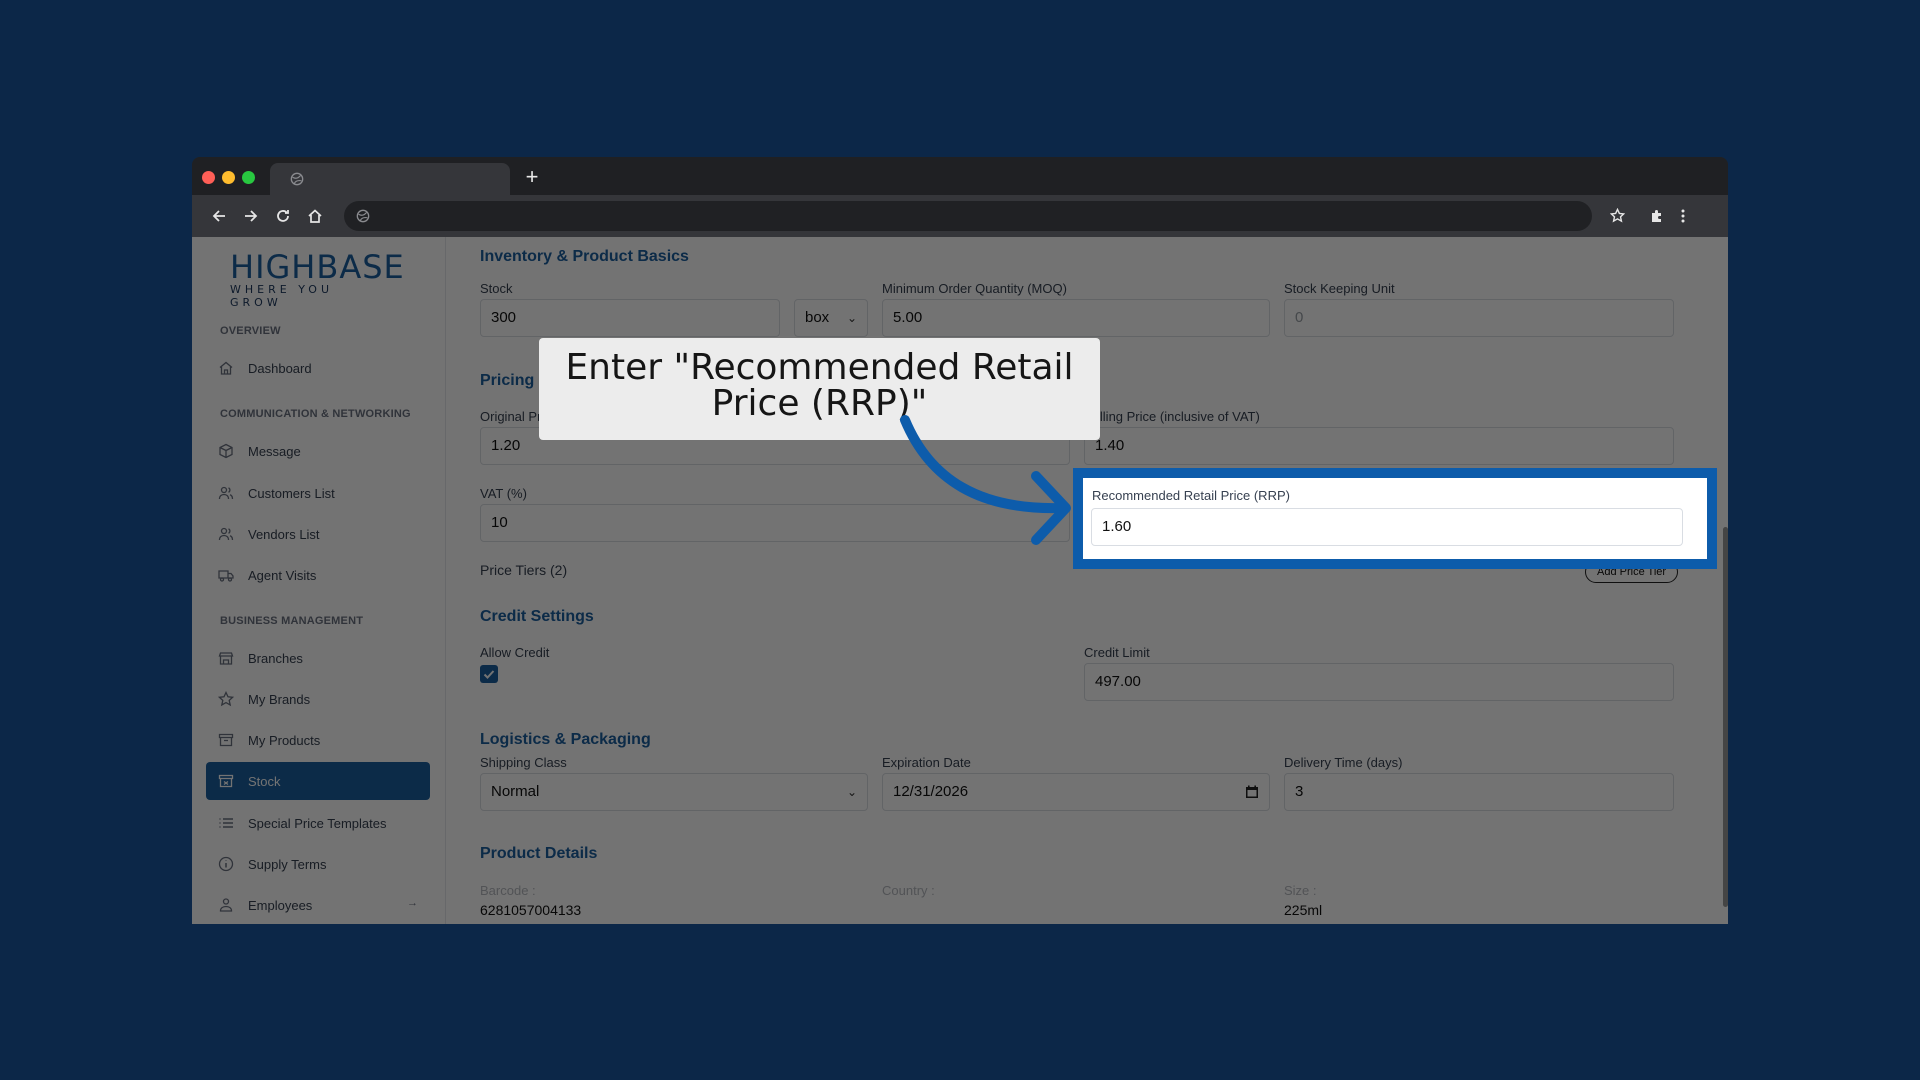 Image resolution: width=1920 pixels, height=1080 pixels. What do you see at coordinates (284, 740) in the screenshot?
I see `sidebar-item-label: My Products` at bounding box center [284, 740].